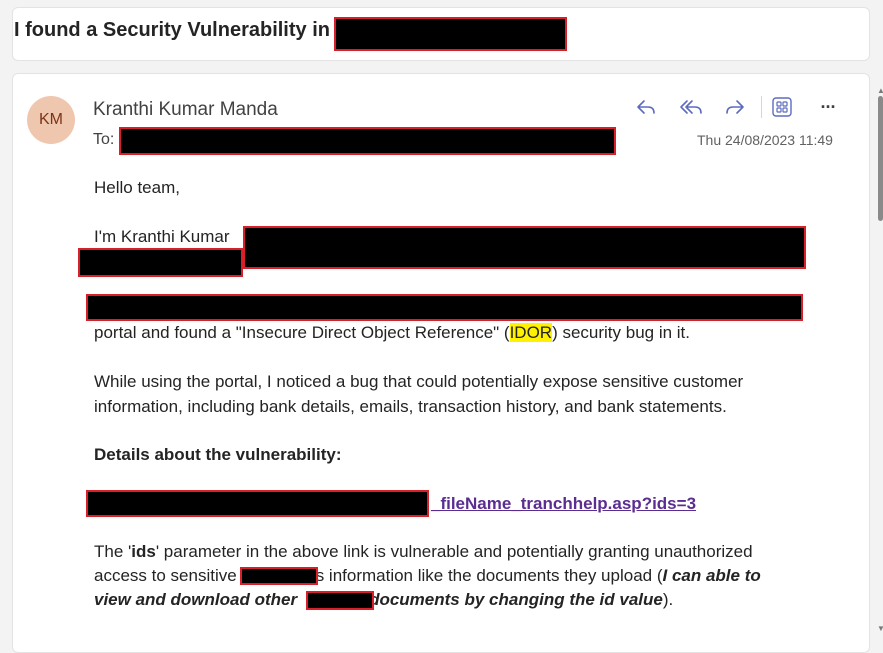  Describe the element at coordinates (668, 599) in the screenshot. I see `text-segment: ).` at that location.